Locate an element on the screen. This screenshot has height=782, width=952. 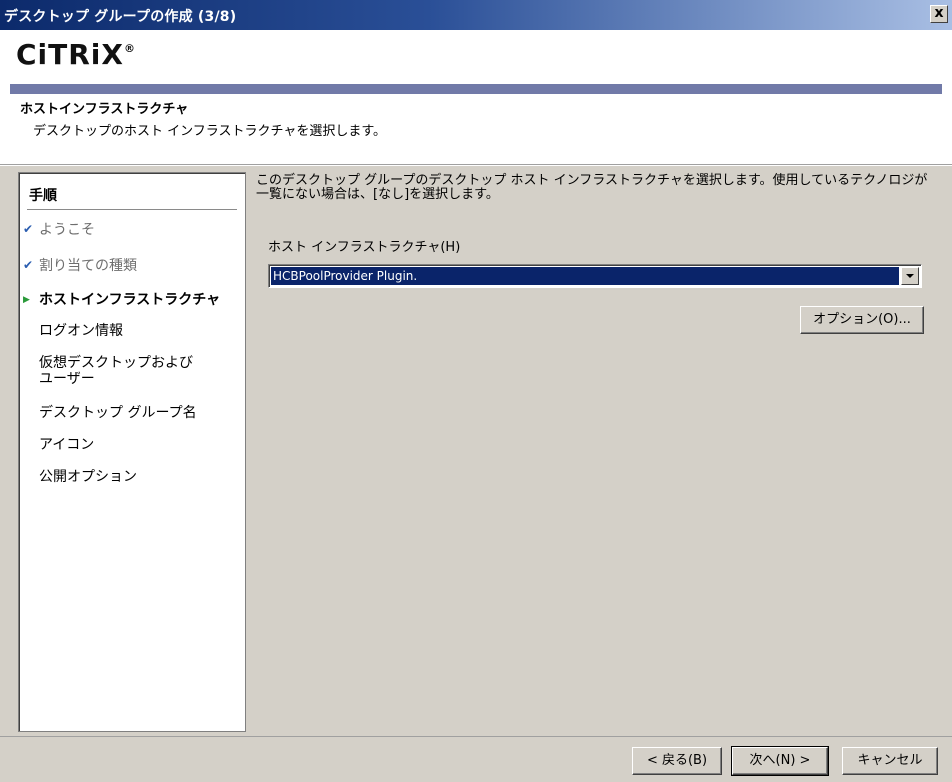
steps-heading: 手順 is located at coordinates (43, 196).